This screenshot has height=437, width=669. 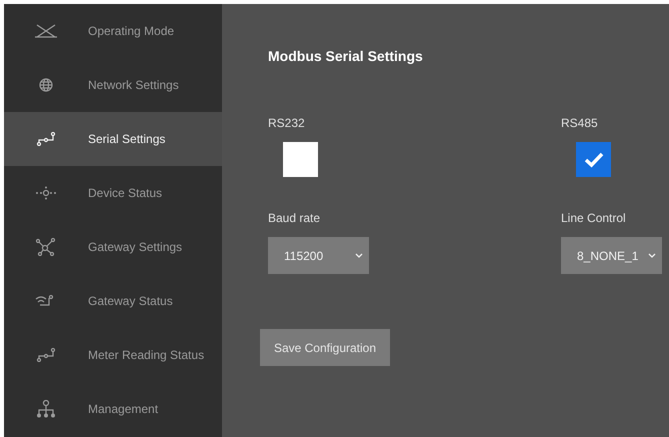 What do you see at coordinates (287, 123) in the screenshot?
I see `checkbox-label: RS232` at bounding box center [287, 123].